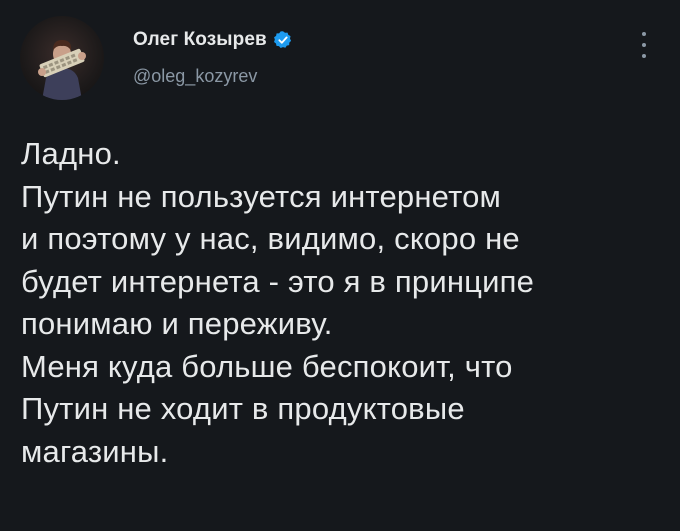 Image resolution: width=680 pixels, height=531 pixels. Describe the element at coordinates (261, 196) in the screenshot. I see `tweet-text-line: Путин не пользуется интернетом` at that location.